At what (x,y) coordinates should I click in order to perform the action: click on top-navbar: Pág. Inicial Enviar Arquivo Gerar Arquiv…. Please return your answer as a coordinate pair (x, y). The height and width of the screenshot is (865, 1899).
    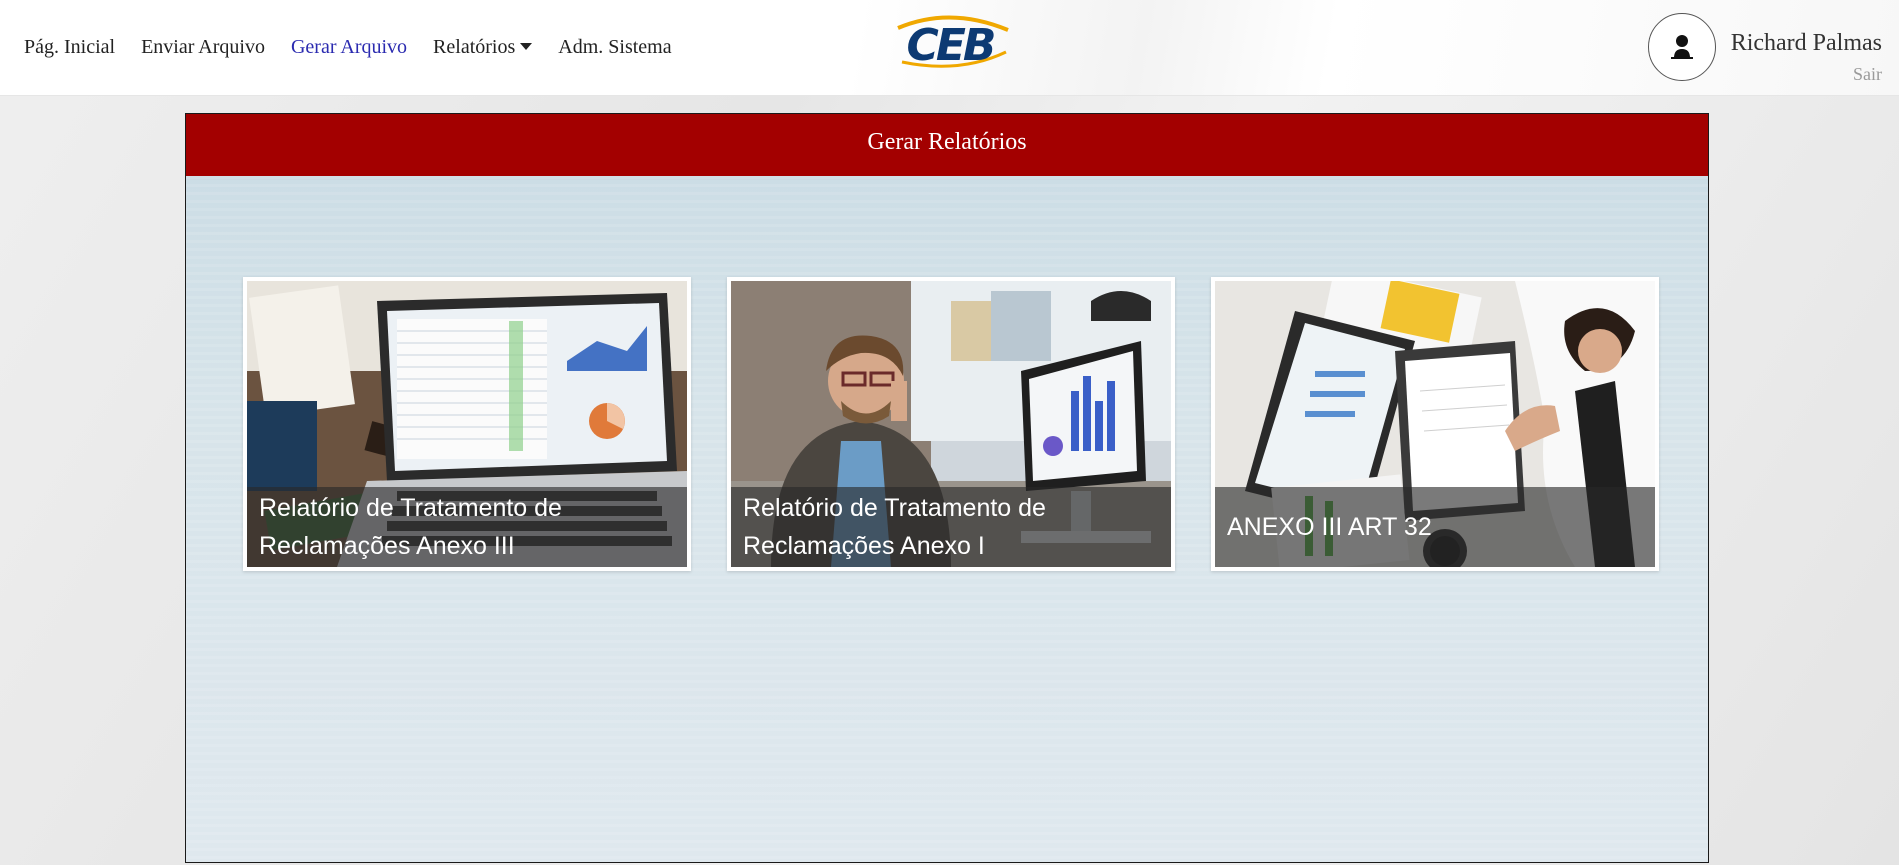
    Looking at the image, I should click on (949, 48).